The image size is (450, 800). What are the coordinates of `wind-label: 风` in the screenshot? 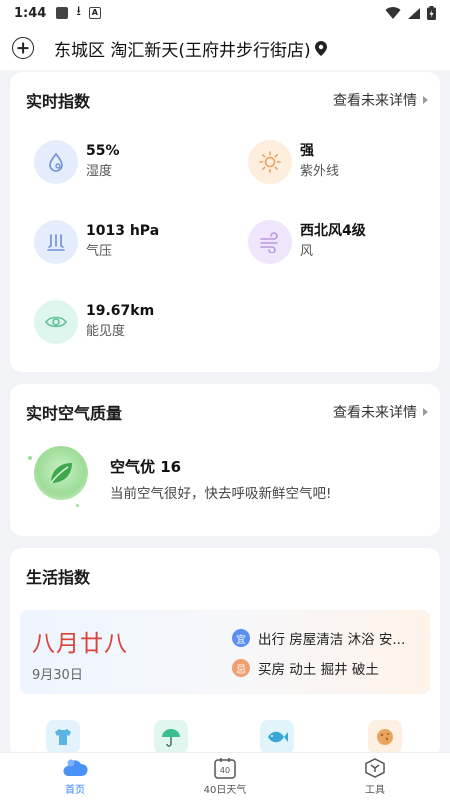 It's located at (307, 251).